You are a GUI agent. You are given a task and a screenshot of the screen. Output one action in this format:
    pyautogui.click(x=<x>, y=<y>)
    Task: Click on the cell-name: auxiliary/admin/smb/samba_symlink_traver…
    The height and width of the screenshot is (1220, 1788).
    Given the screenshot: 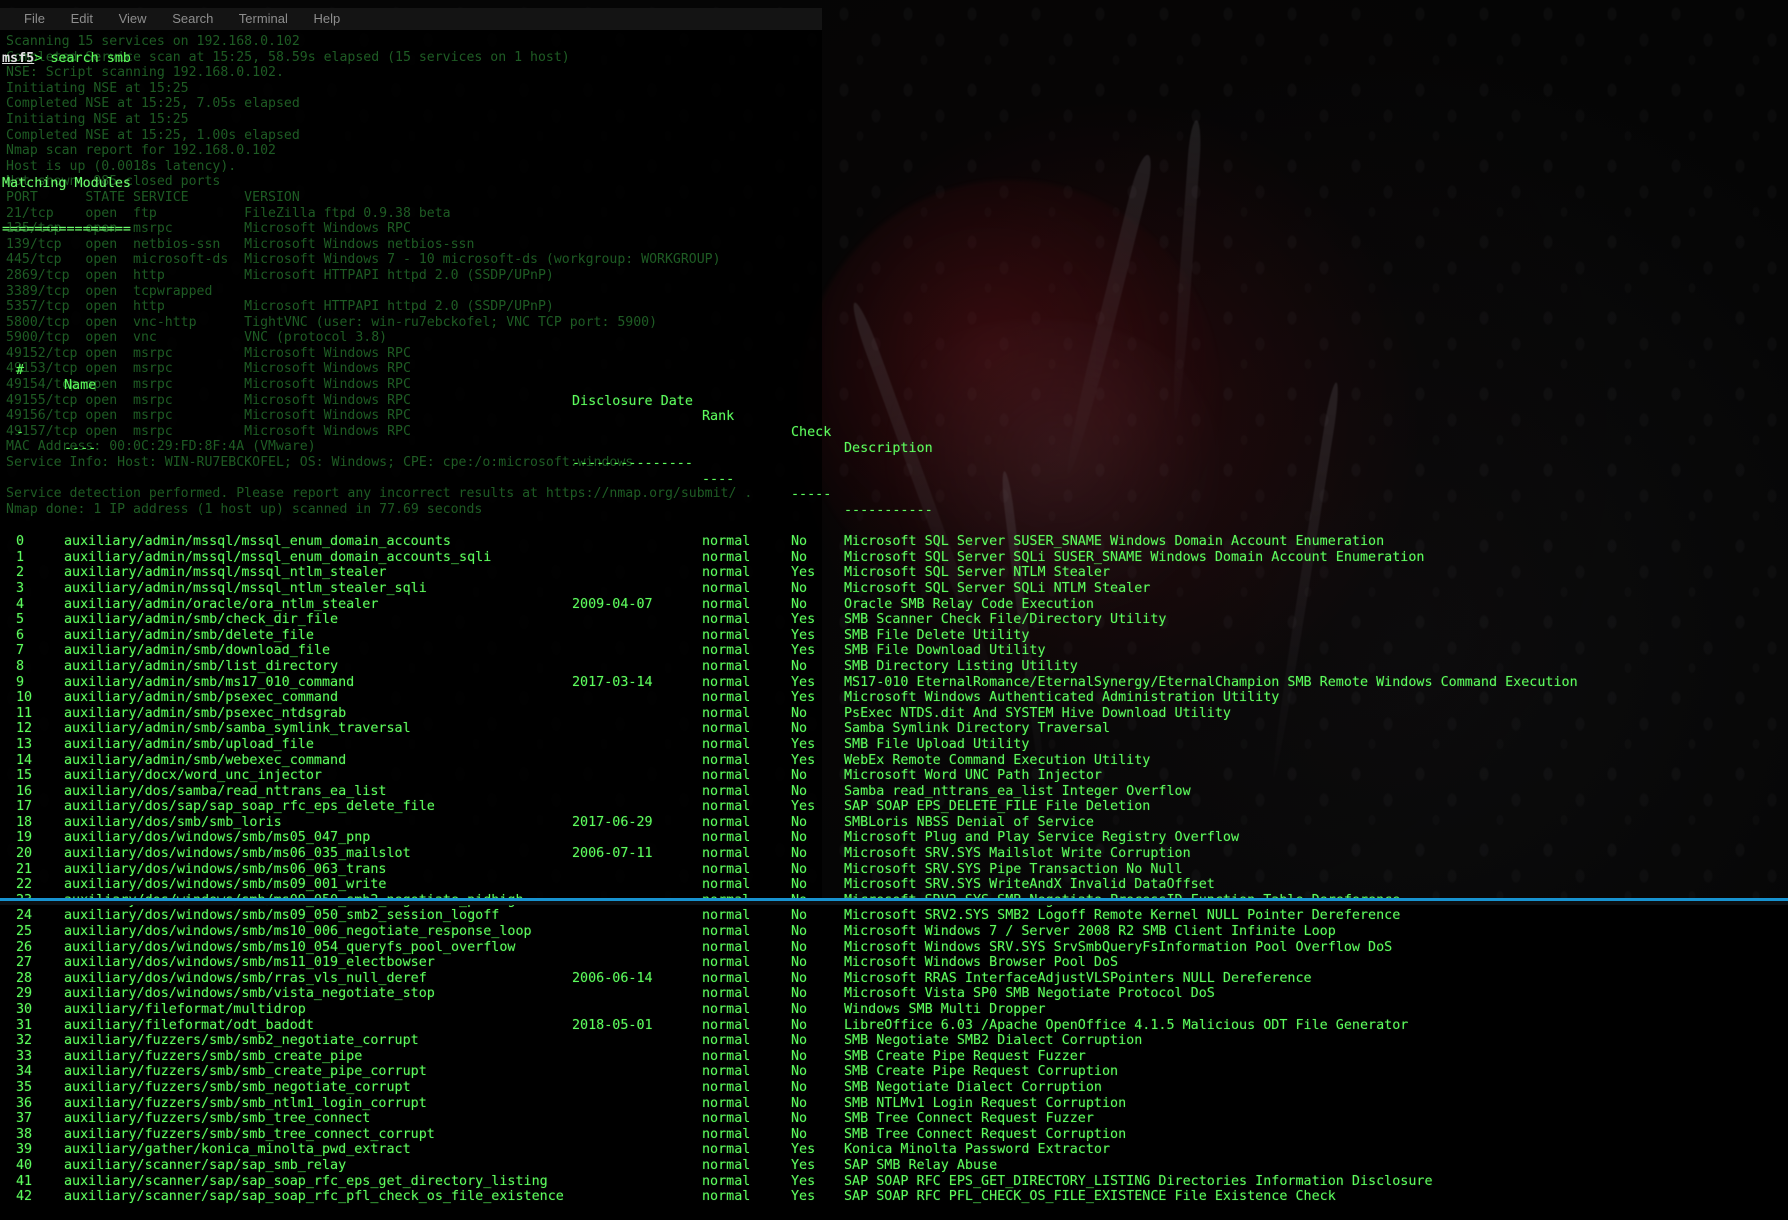 What is the action you would take?
    pyautogui.click(x=237, y=729)
    